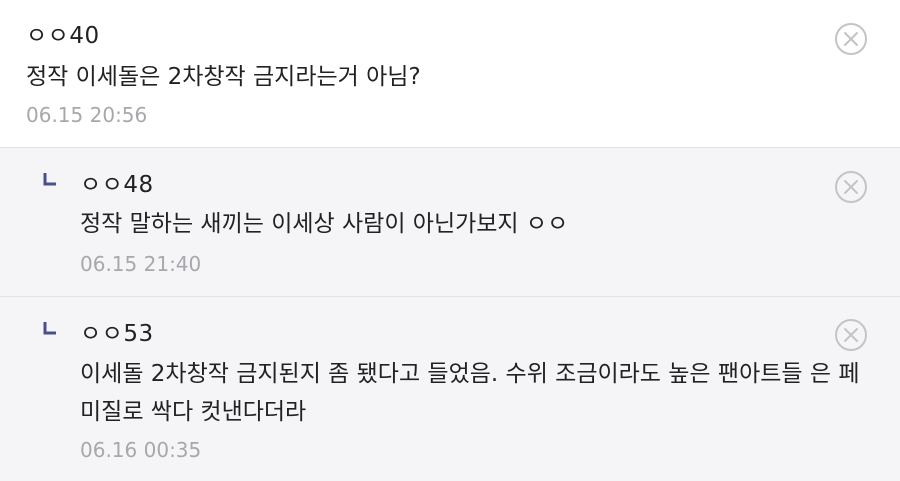 This screenshot has width=900, height=481. What do you see at coordinates (141, 450) in the screenshot?
I see `reply-timestamp: 06.16 00:35` at bounding box center [141, 450].